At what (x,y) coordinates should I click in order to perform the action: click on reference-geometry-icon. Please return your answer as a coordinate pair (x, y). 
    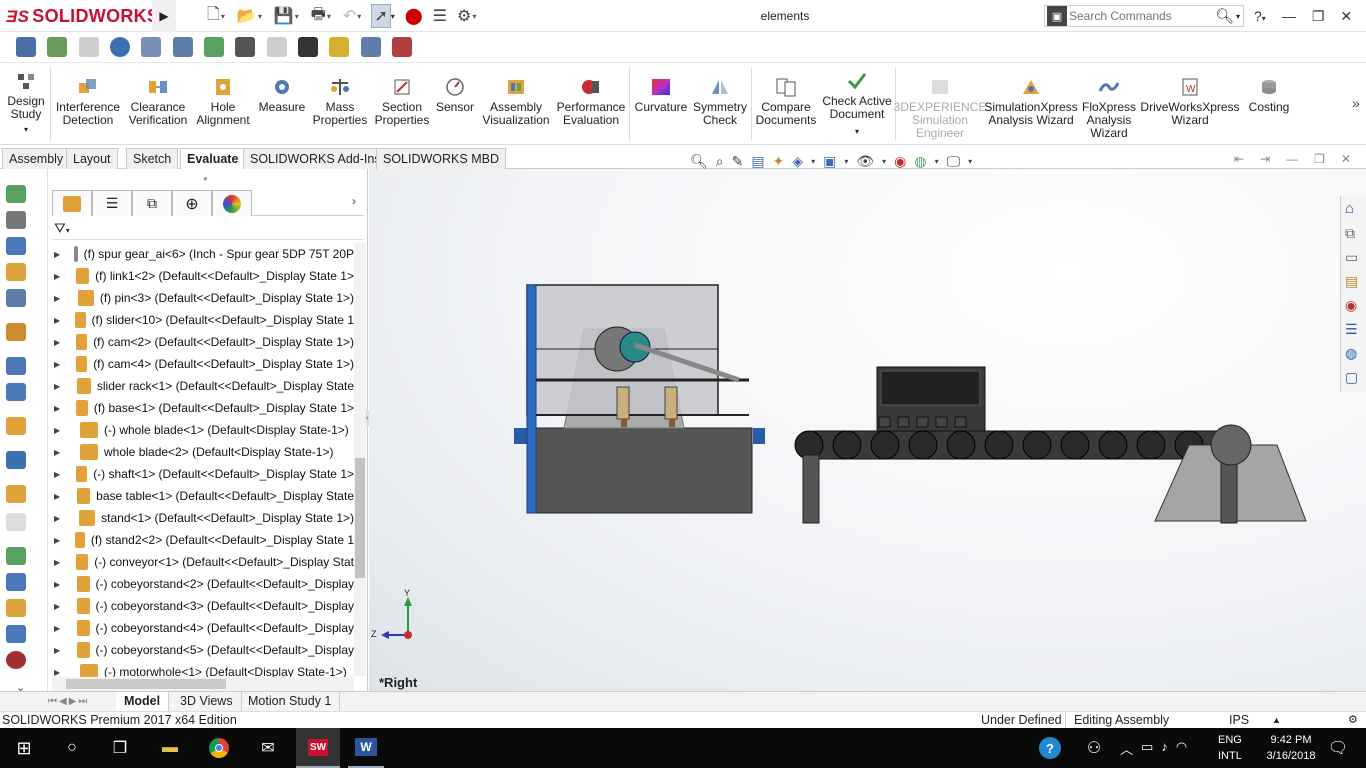
    Looking at the image, I should click on (16, 392).